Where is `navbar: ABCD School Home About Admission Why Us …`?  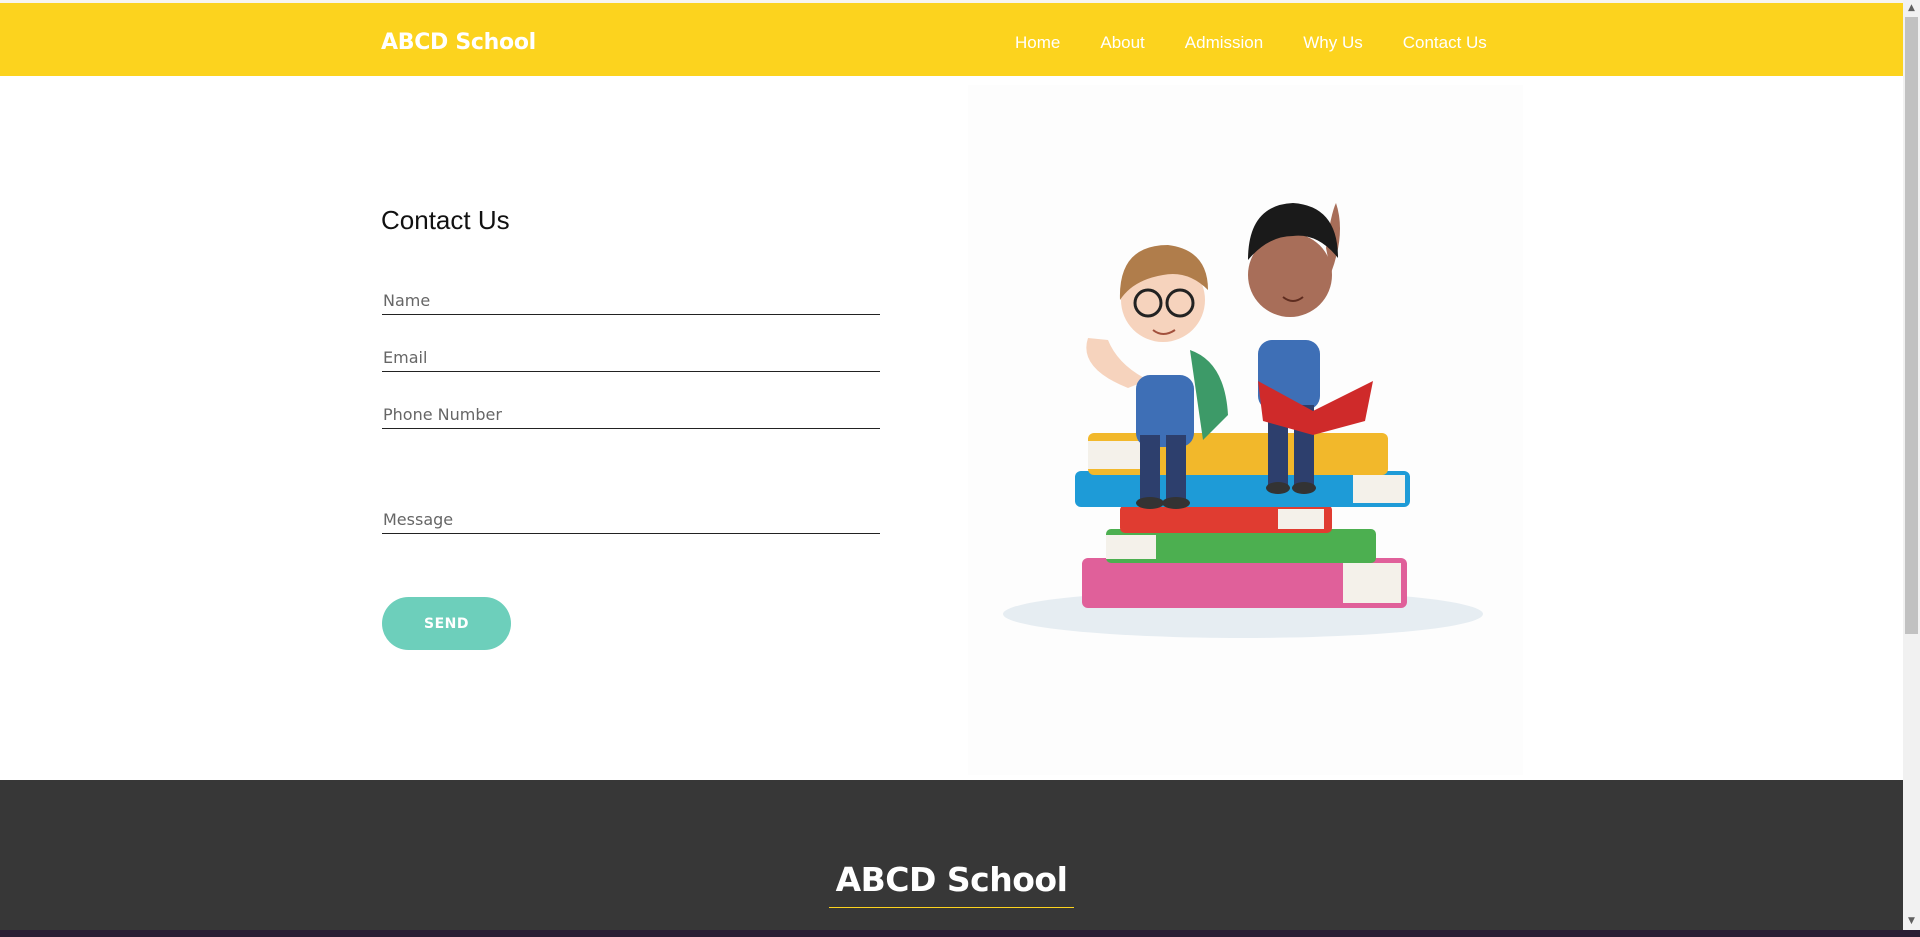 navbar: ABCD School Home About Admission Why Us … is located at coordinates (951, 39).